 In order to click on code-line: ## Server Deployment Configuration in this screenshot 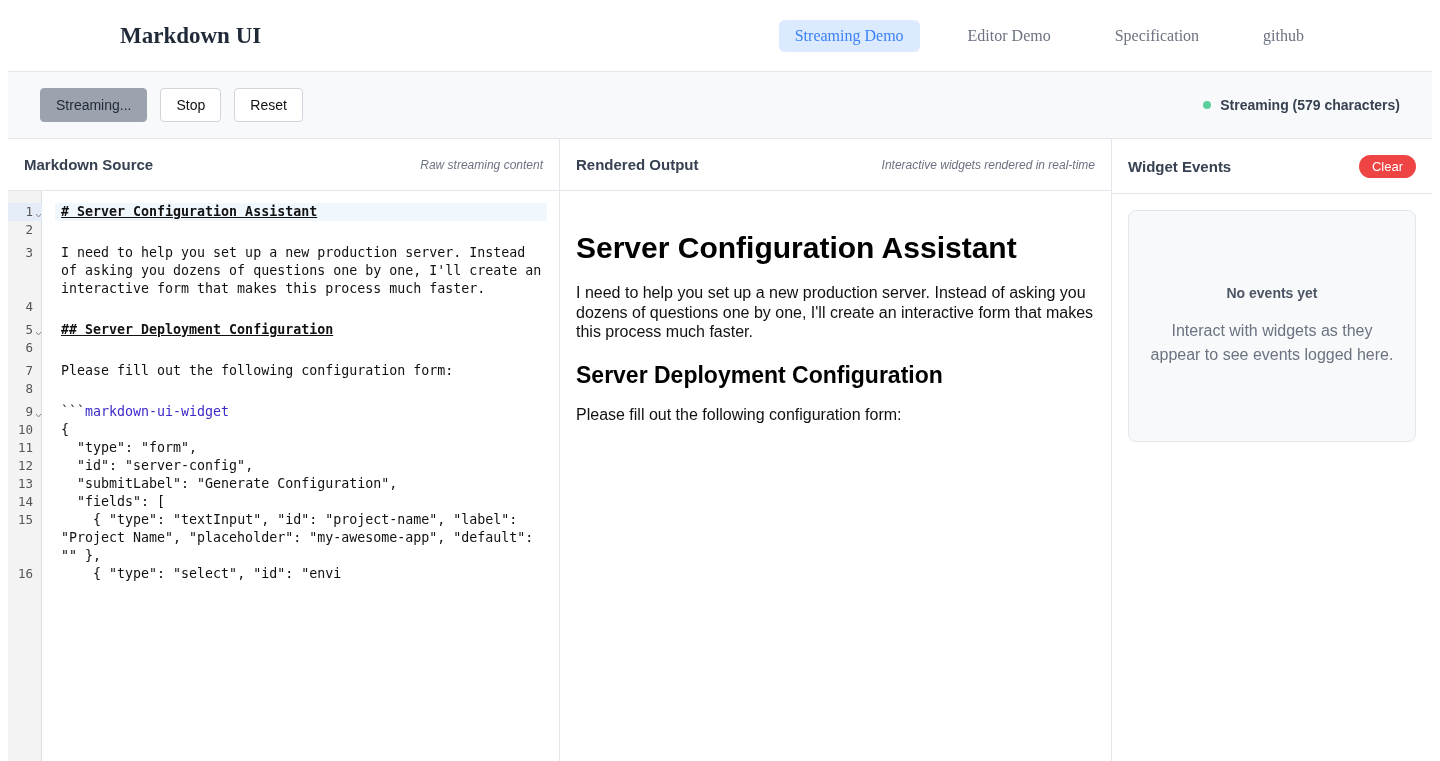, I will do `click(197, 329)`.